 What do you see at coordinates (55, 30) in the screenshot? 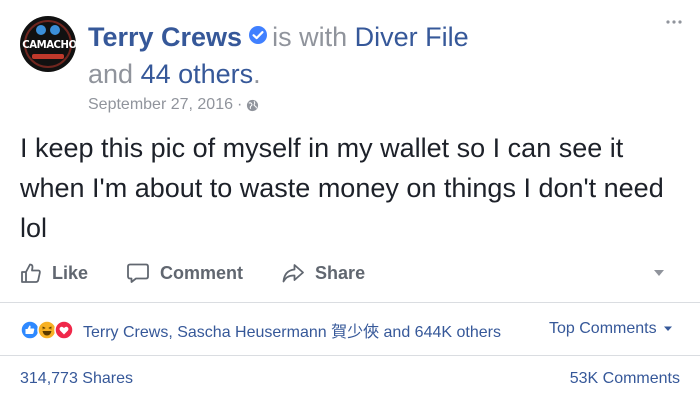
I see `avatar-mark-right` at bounding box center [55, 30].